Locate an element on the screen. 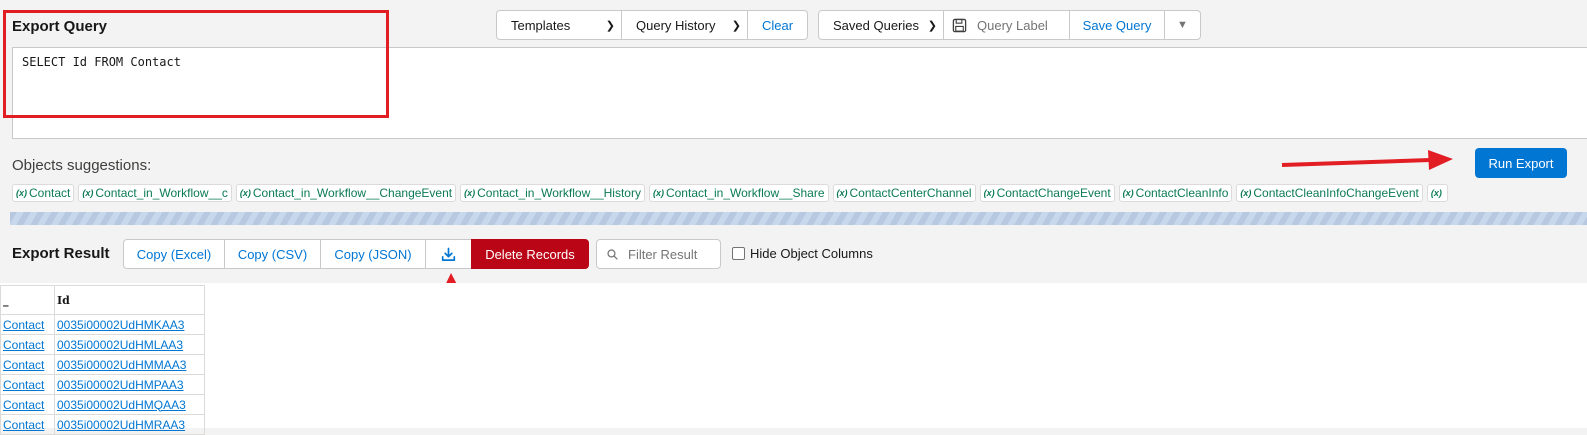 The height and width of the screenshot is (435, 1587). templates-select: Templates ❯ is located at coordinates (559, 25).